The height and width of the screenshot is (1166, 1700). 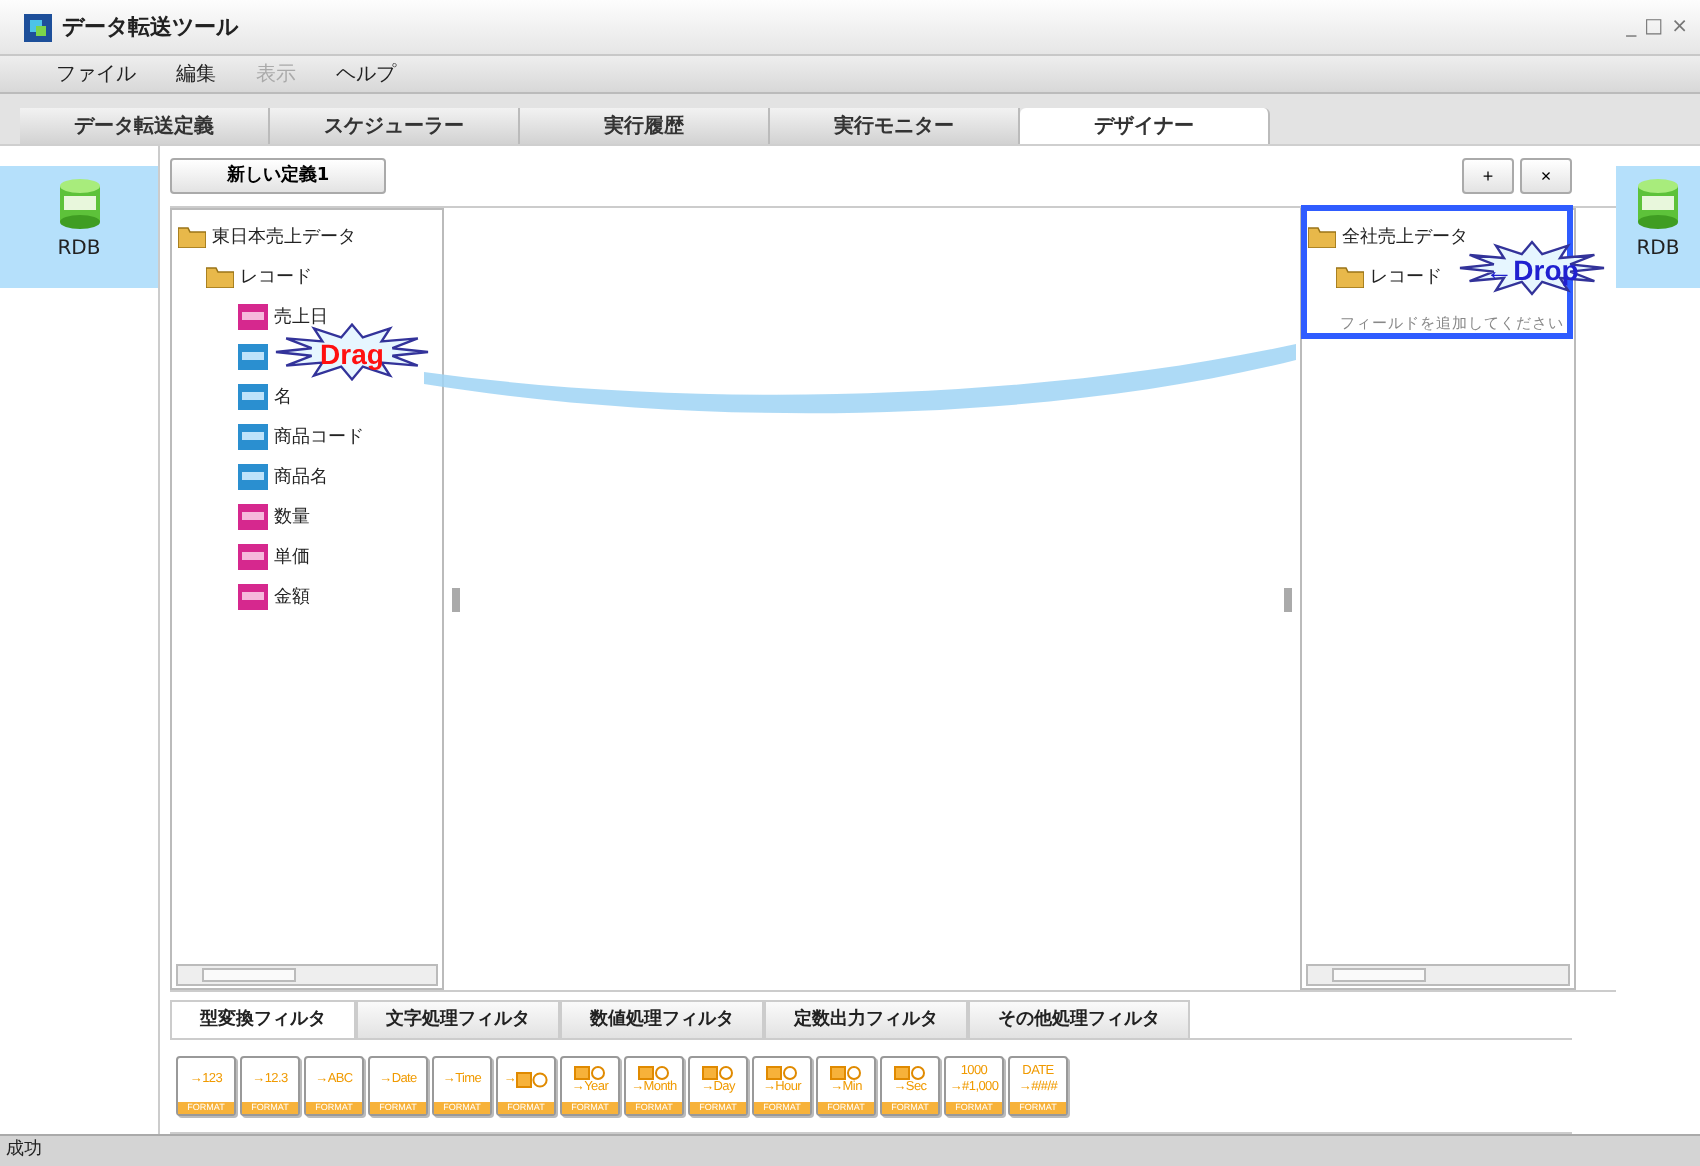 What do you see at coordinates (96, 74) in the screenshot?
I see `menu-item: ファイル` at bounding box center [96, 74].